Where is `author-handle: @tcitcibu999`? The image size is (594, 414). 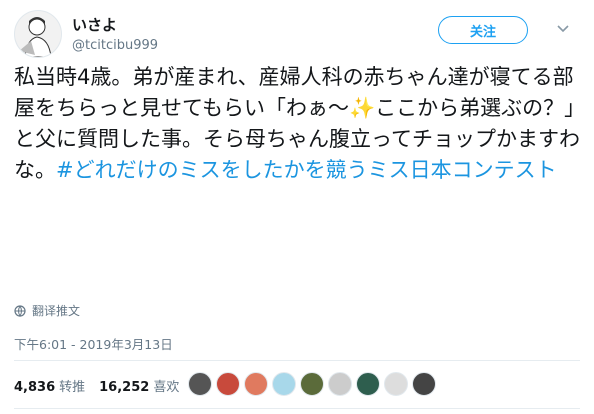 author-handle: @tcitcibu999 is located at coordinates (115, 45).